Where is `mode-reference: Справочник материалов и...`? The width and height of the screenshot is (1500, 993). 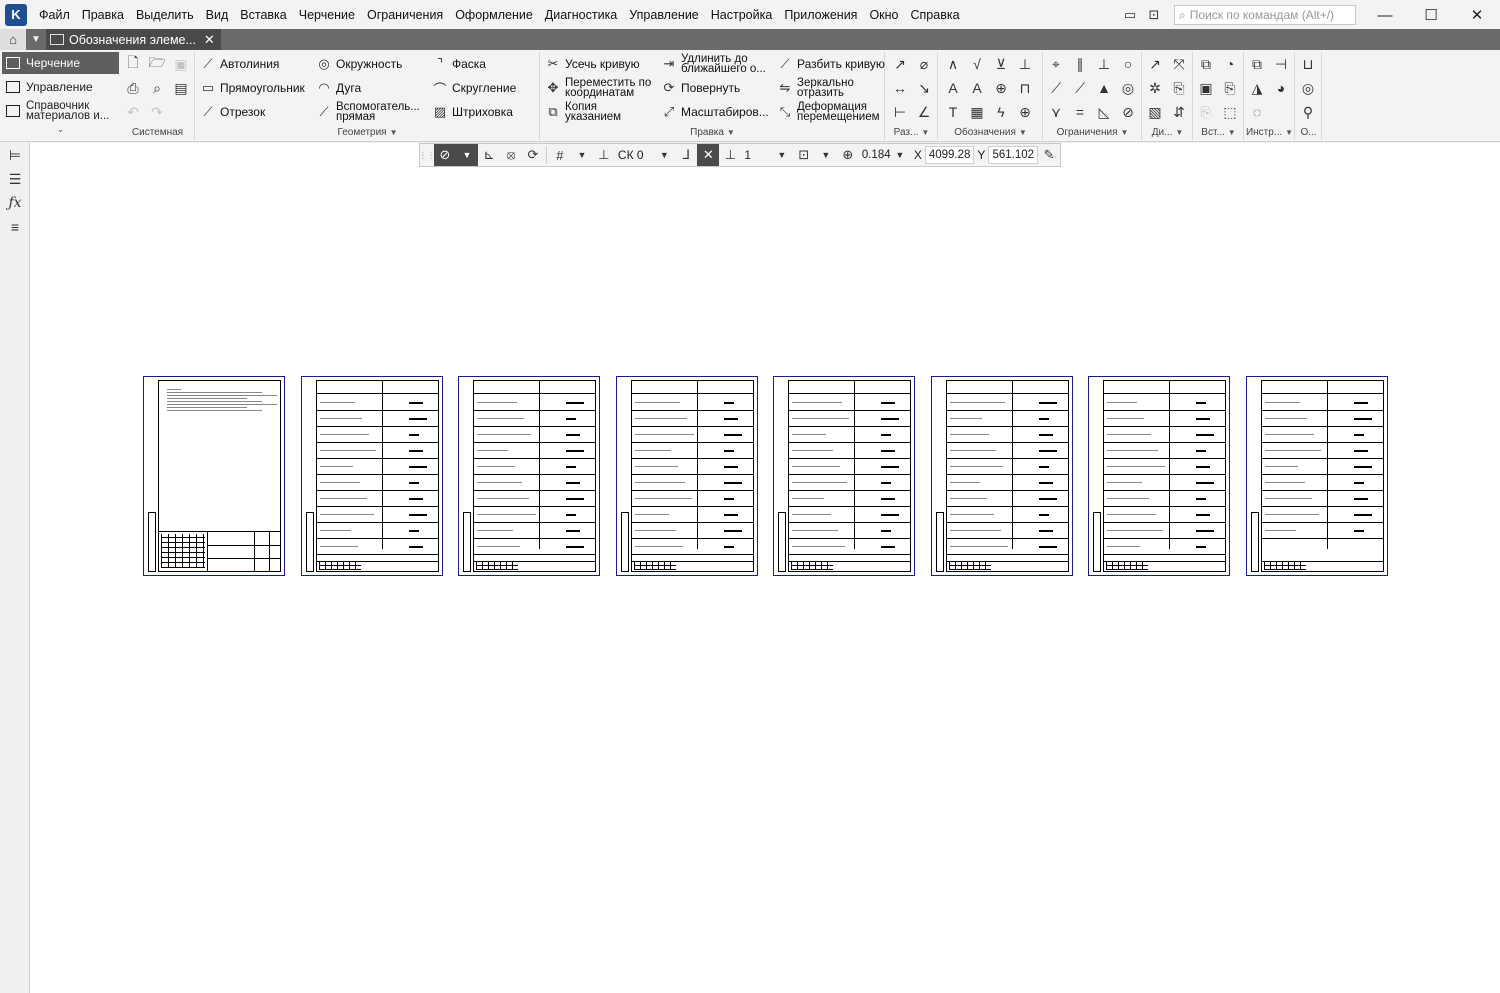
mode-reference: Справочник материалов и... is located at coordinates (60, 111).